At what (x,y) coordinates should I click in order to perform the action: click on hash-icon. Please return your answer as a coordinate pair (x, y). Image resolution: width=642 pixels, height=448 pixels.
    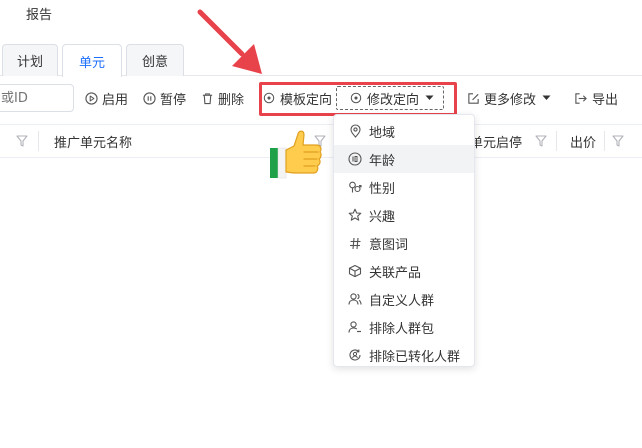
    Looking at the image, I should click on (355, 243).